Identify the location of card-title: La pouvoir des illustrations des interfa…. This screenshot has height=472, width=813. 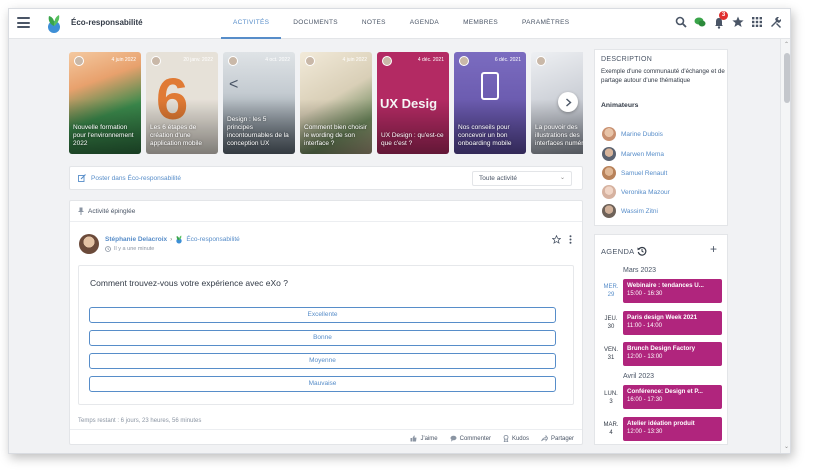
(559, 135).